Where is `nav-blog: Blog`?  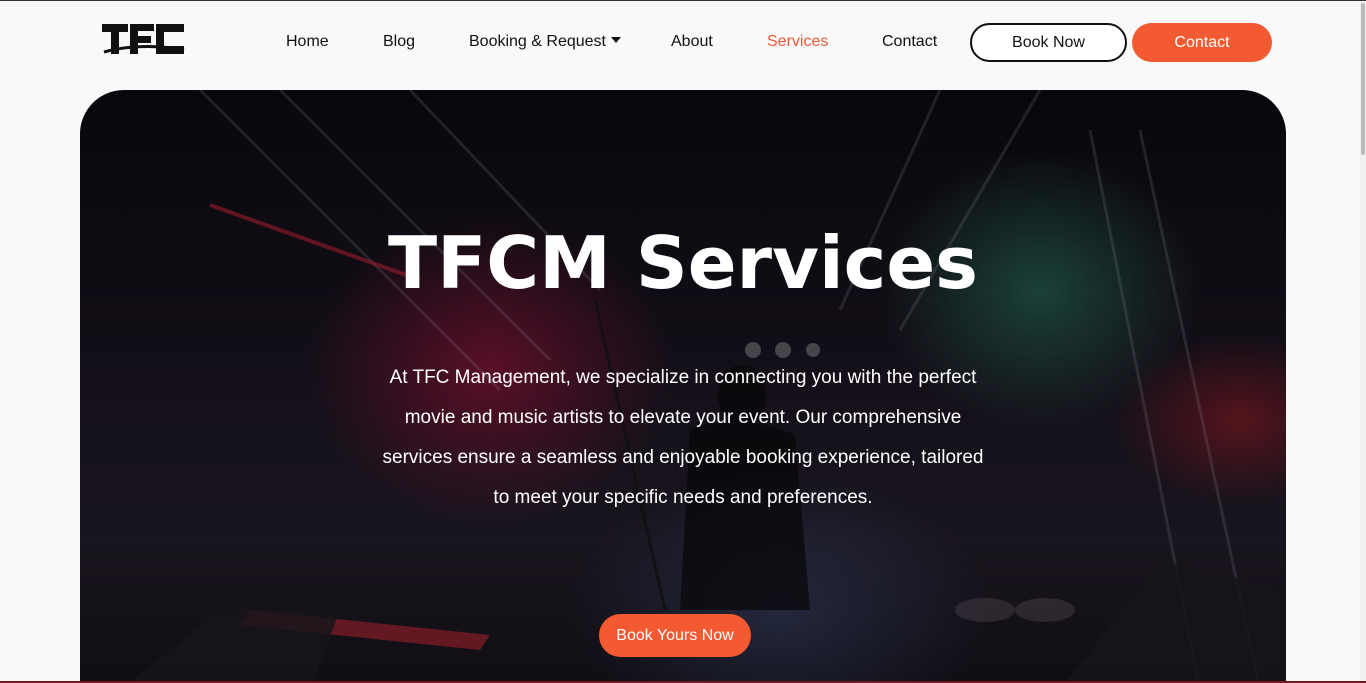
nav-blog: Blog is located at coordinates (399, 42).